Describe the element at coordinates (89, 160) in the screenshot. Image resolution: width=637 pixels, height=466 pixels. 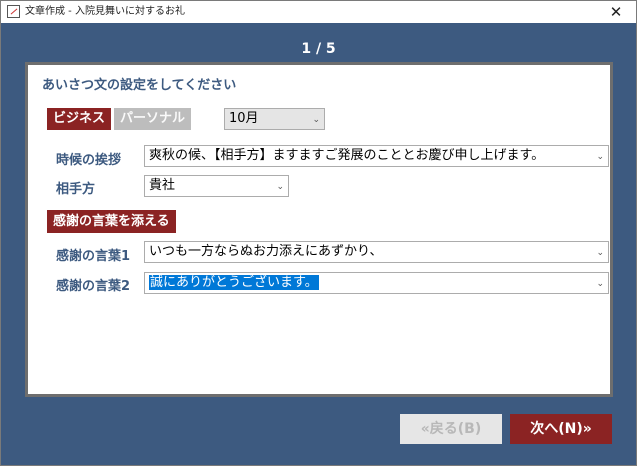
I see `seasonal-greeting-label: 時候の挨拶` at that location.